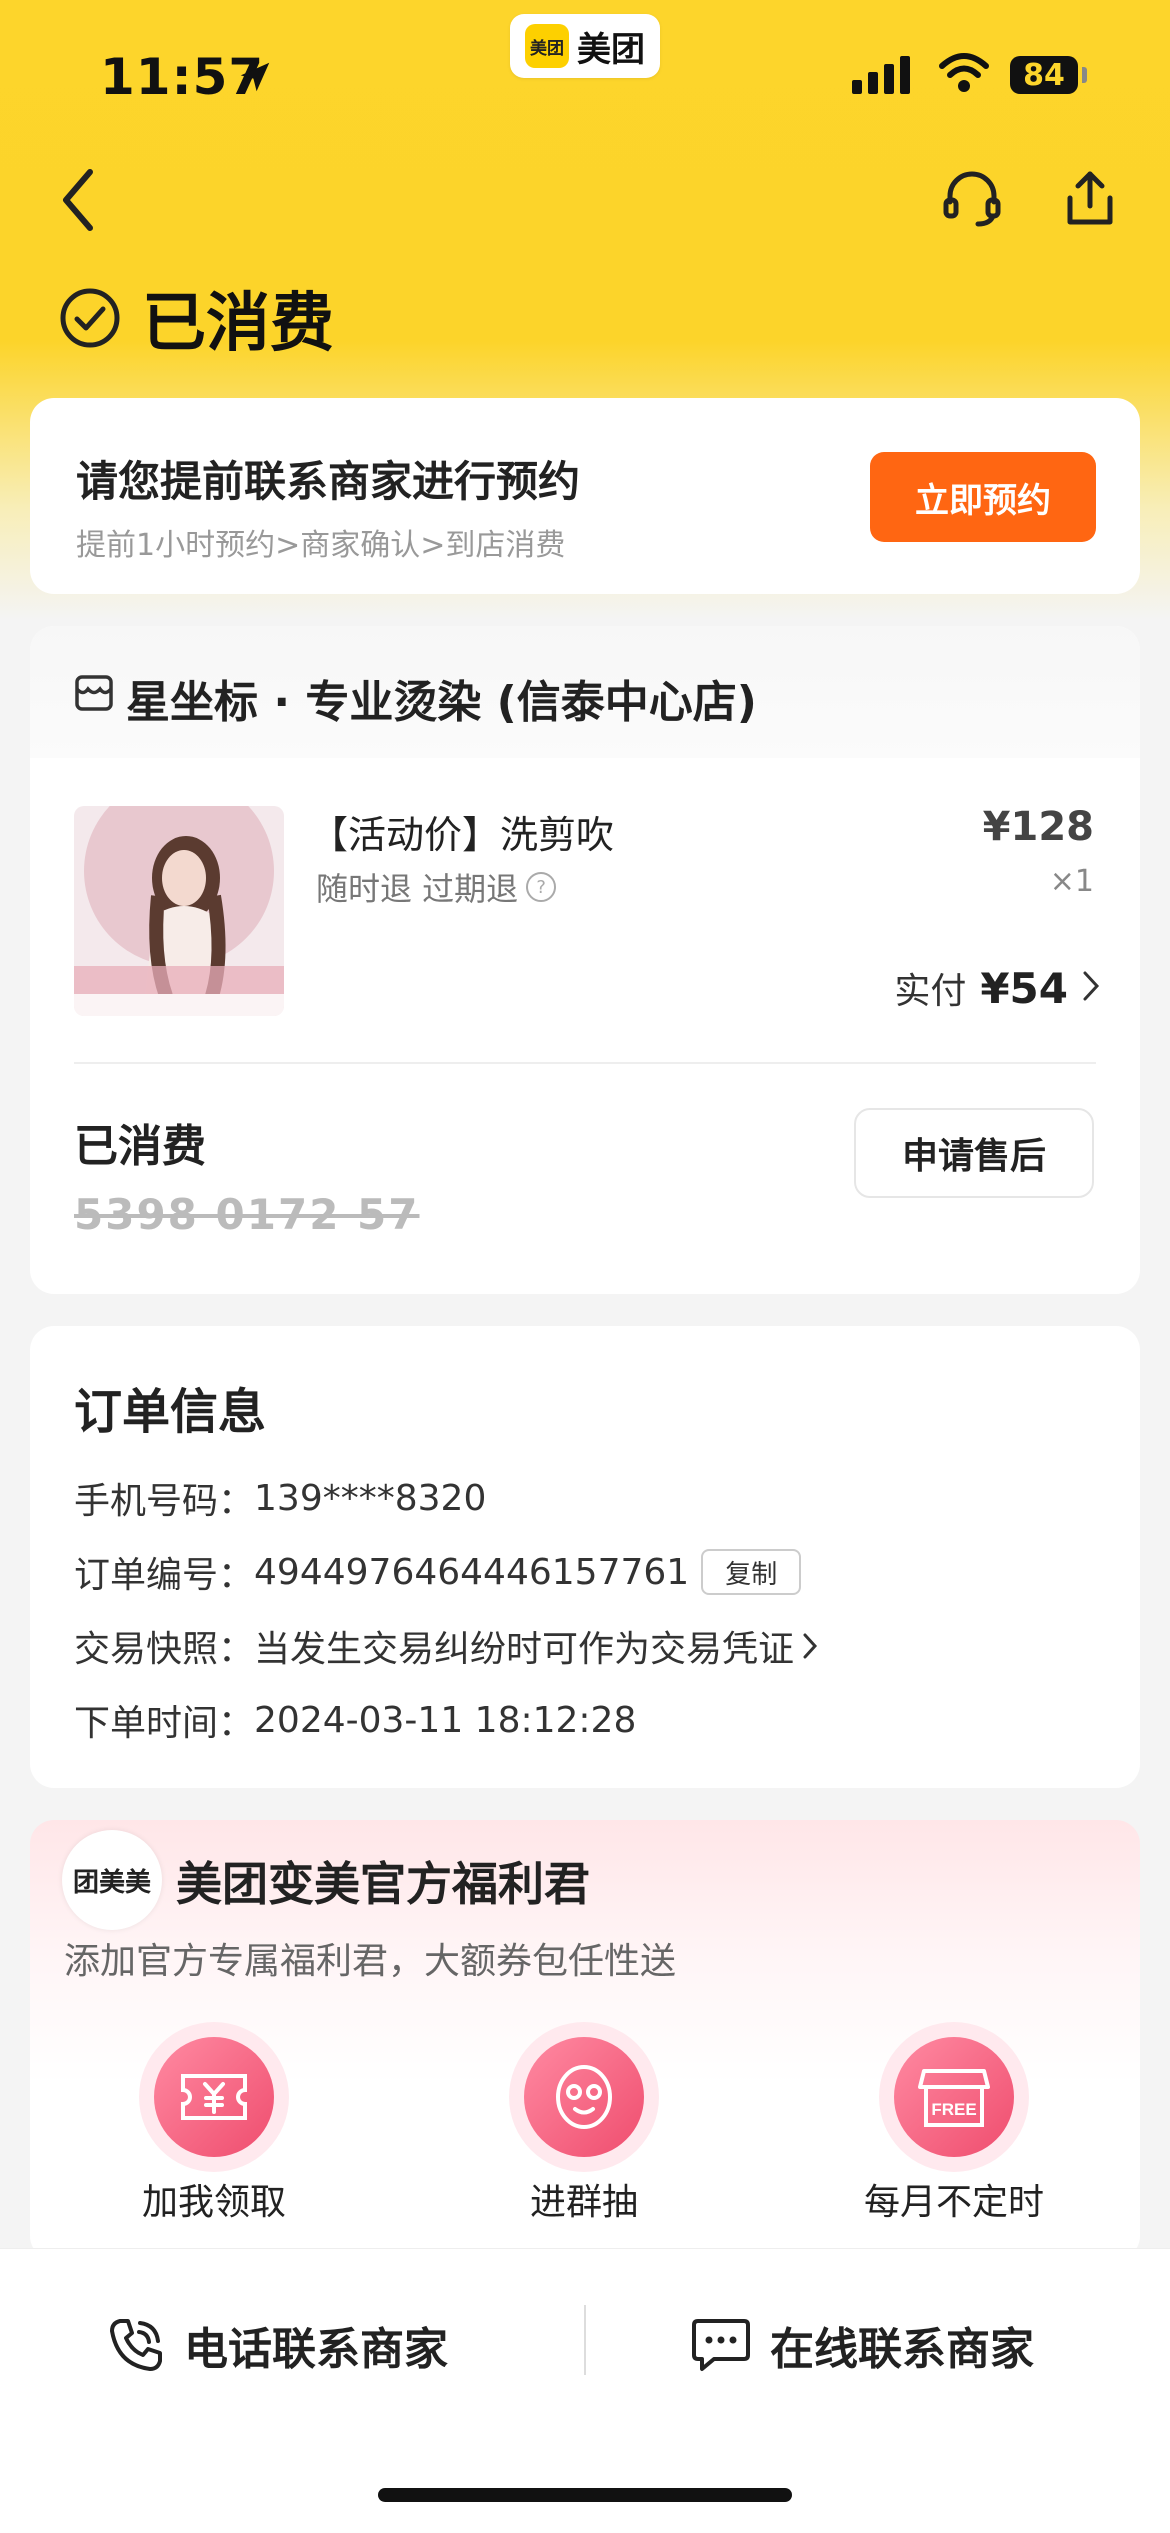 Image resolution: width=1170 pixels, height=2533 pixels. I want to click on order-number-row: 订单编号： 4944976464446157761 复制, so click(438, 1572).